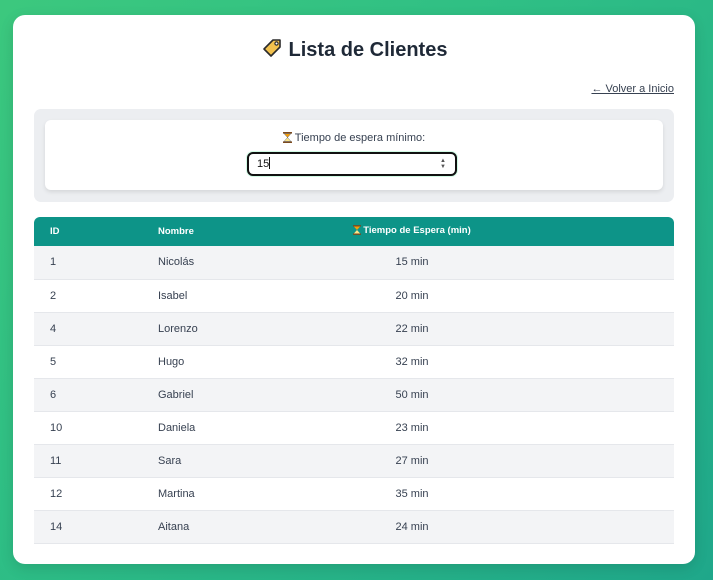  What do you see at coordinates (176, 231) in the screenshot?
I see `header-name: Nombre` at bounding box center [176, 231].